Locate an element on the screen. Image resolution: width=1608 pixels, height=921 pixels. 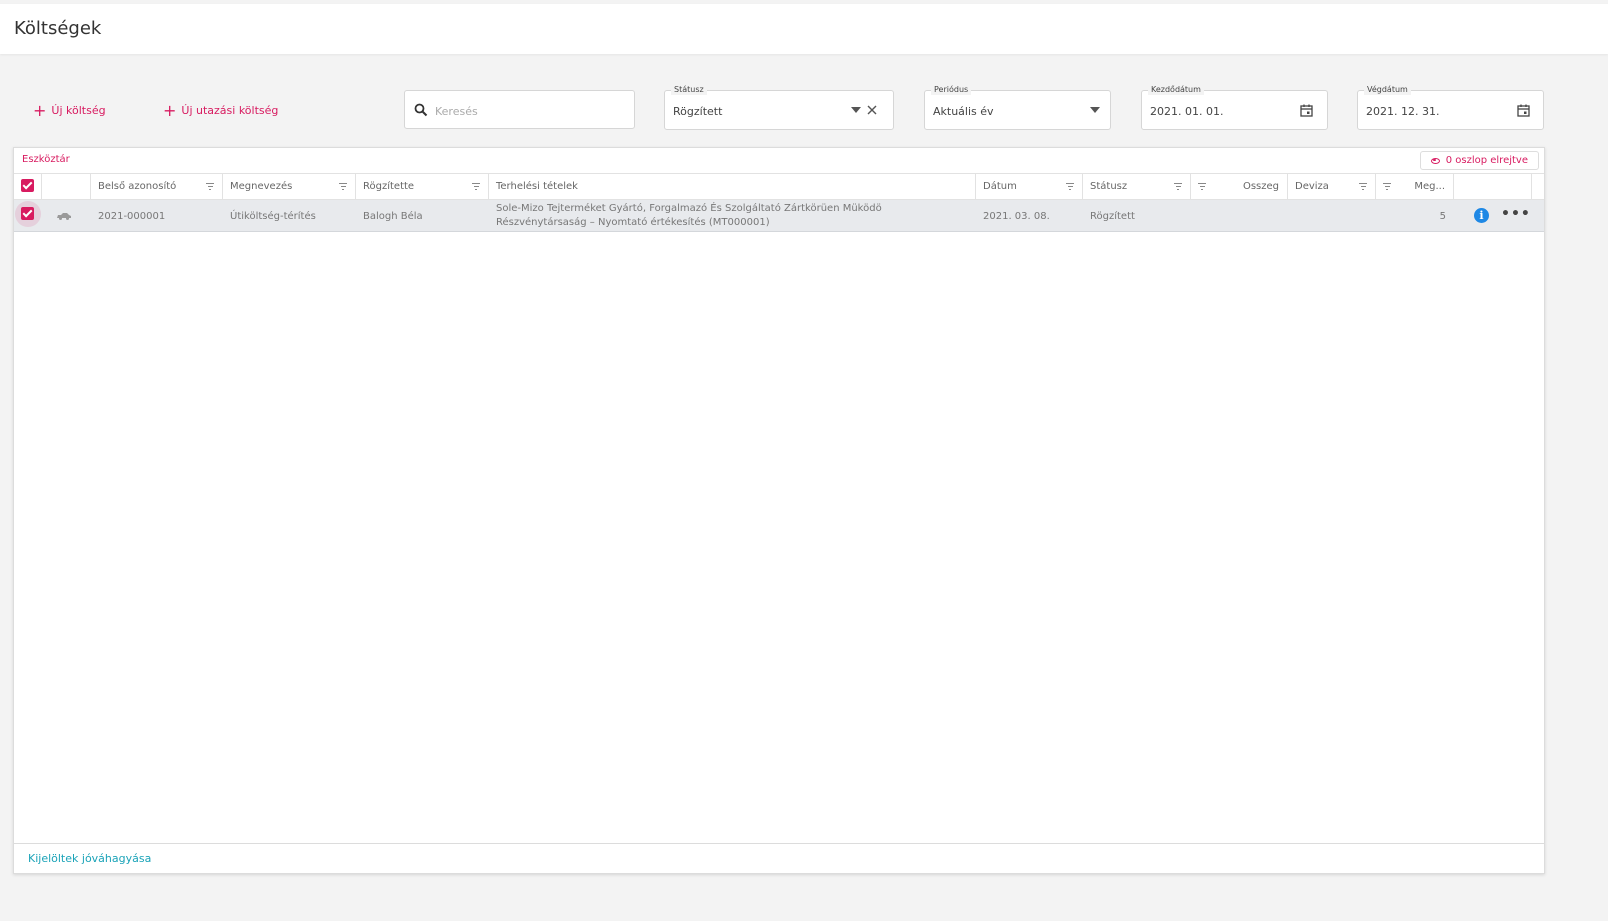
grid-footer: Kijelöltek jóváhagyása is located at coordinates (779, 858).